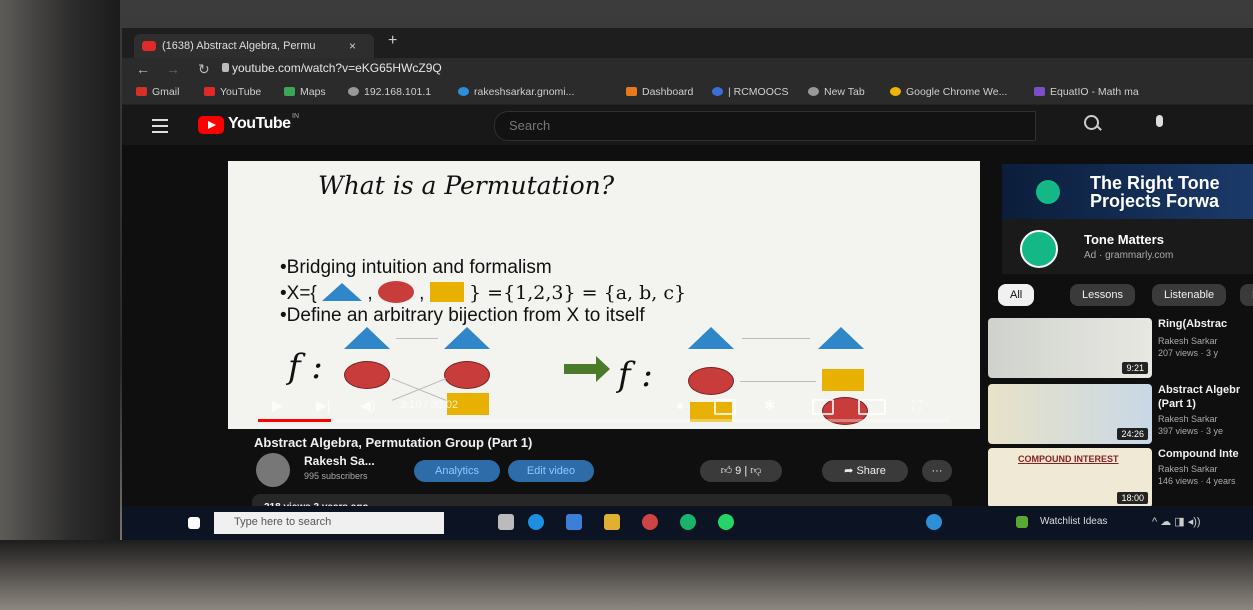 This screenshot has height=610, width=1253. Describe the element at coordinates (551, 471) in the screenshot. I see `edit-video-button: Edit video` at that location.